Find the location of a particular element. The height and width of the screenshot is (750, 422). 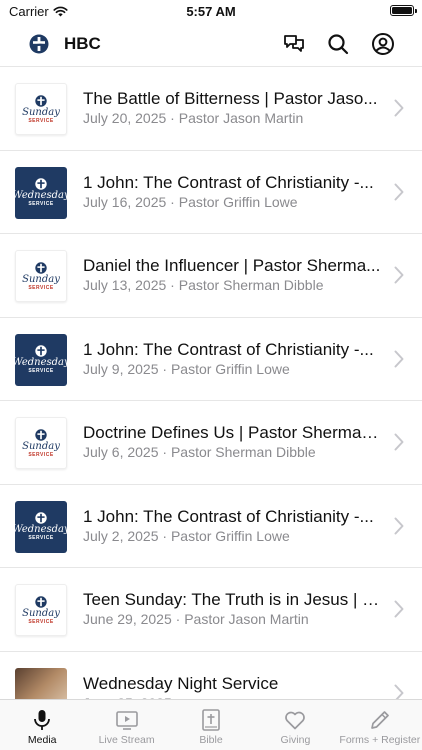

user-circle-icon is located at coordinates (383, 44).